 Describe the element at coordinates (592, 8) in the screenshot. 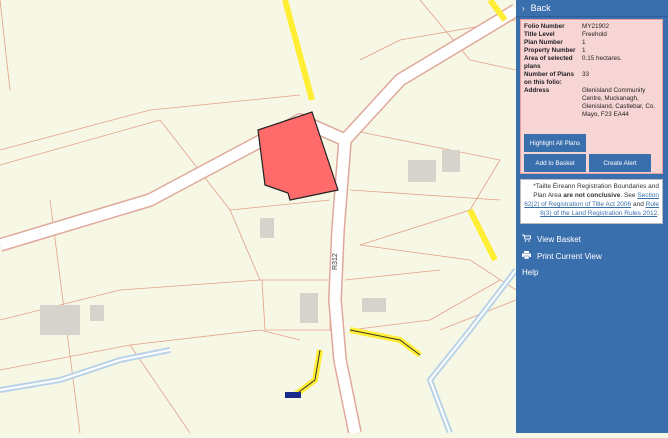

I see `back-button: › Back` at that location.